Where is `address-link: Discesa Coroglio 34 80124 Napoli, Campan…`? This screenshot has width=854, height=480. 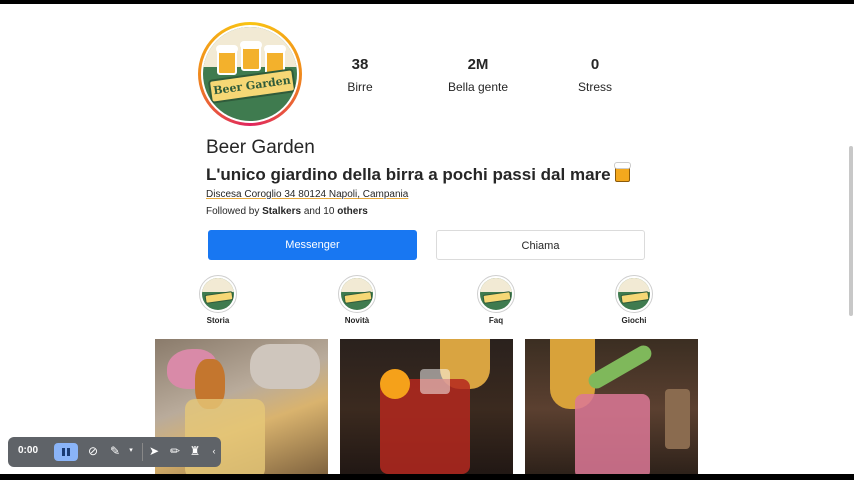 address-link: Discesa Coroglio 34 80124 Napoli, Campan… is located at coordinates (307, 194).